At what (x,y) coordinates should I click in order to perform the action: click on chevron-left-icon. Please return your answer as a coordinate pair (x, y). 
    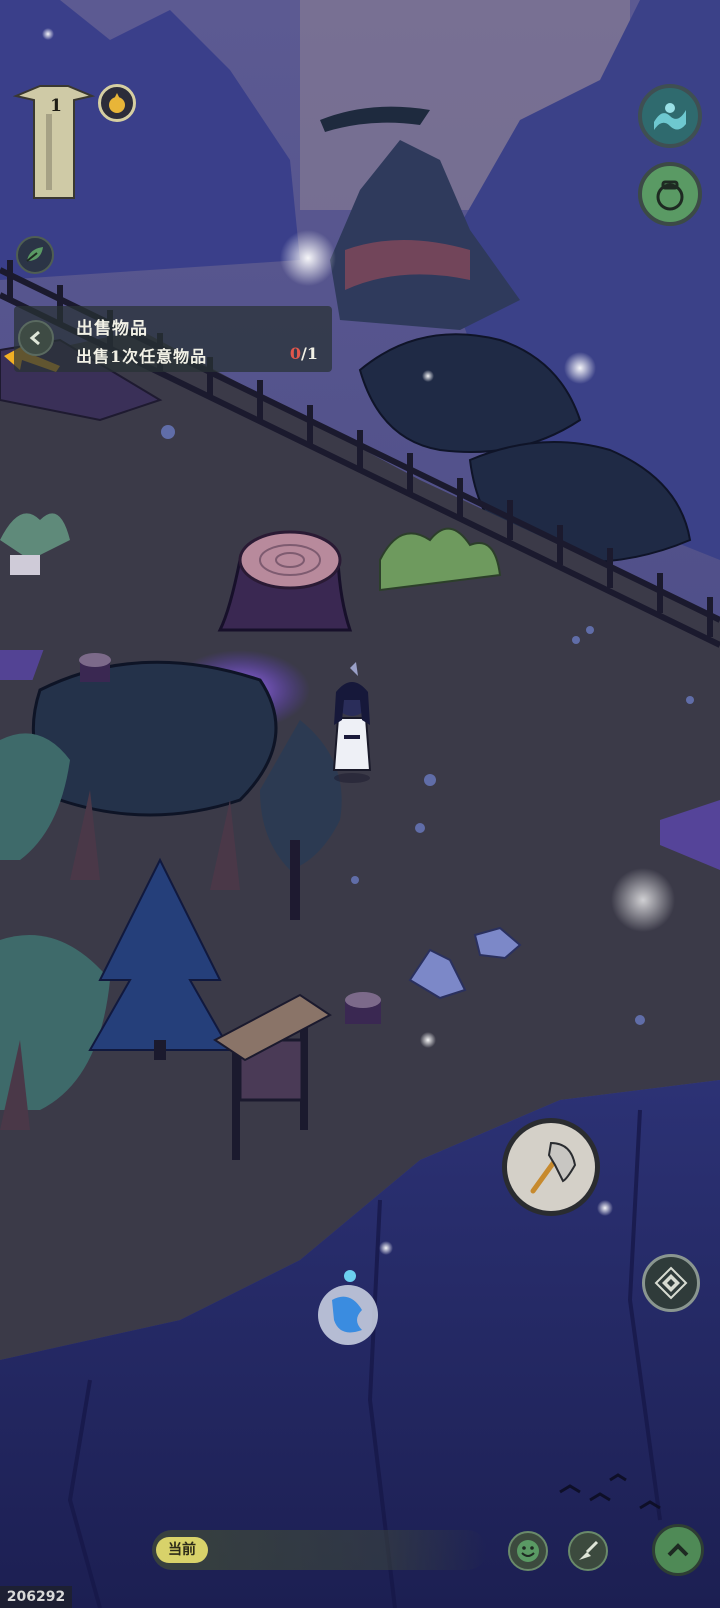
    Looking at the image, I should click on (34, 338).